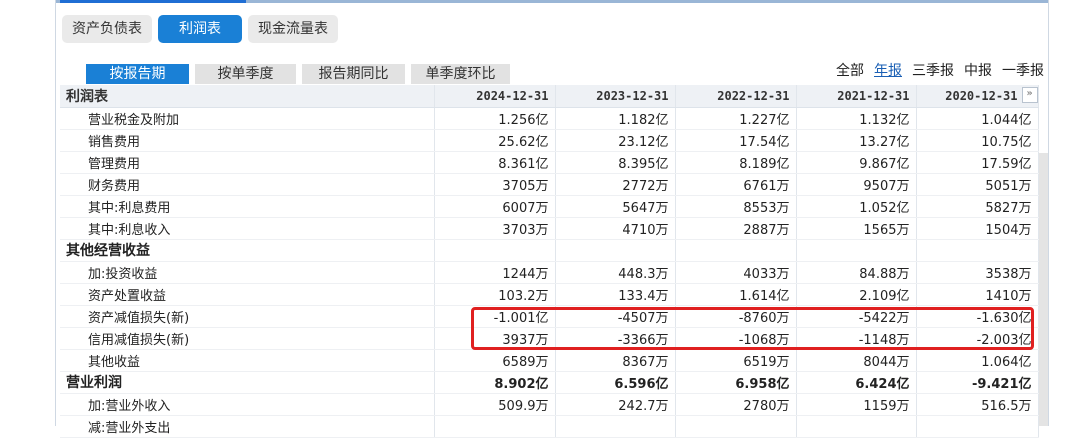  I want to click on row-label: 营业税金及附加, so click(247, 118).